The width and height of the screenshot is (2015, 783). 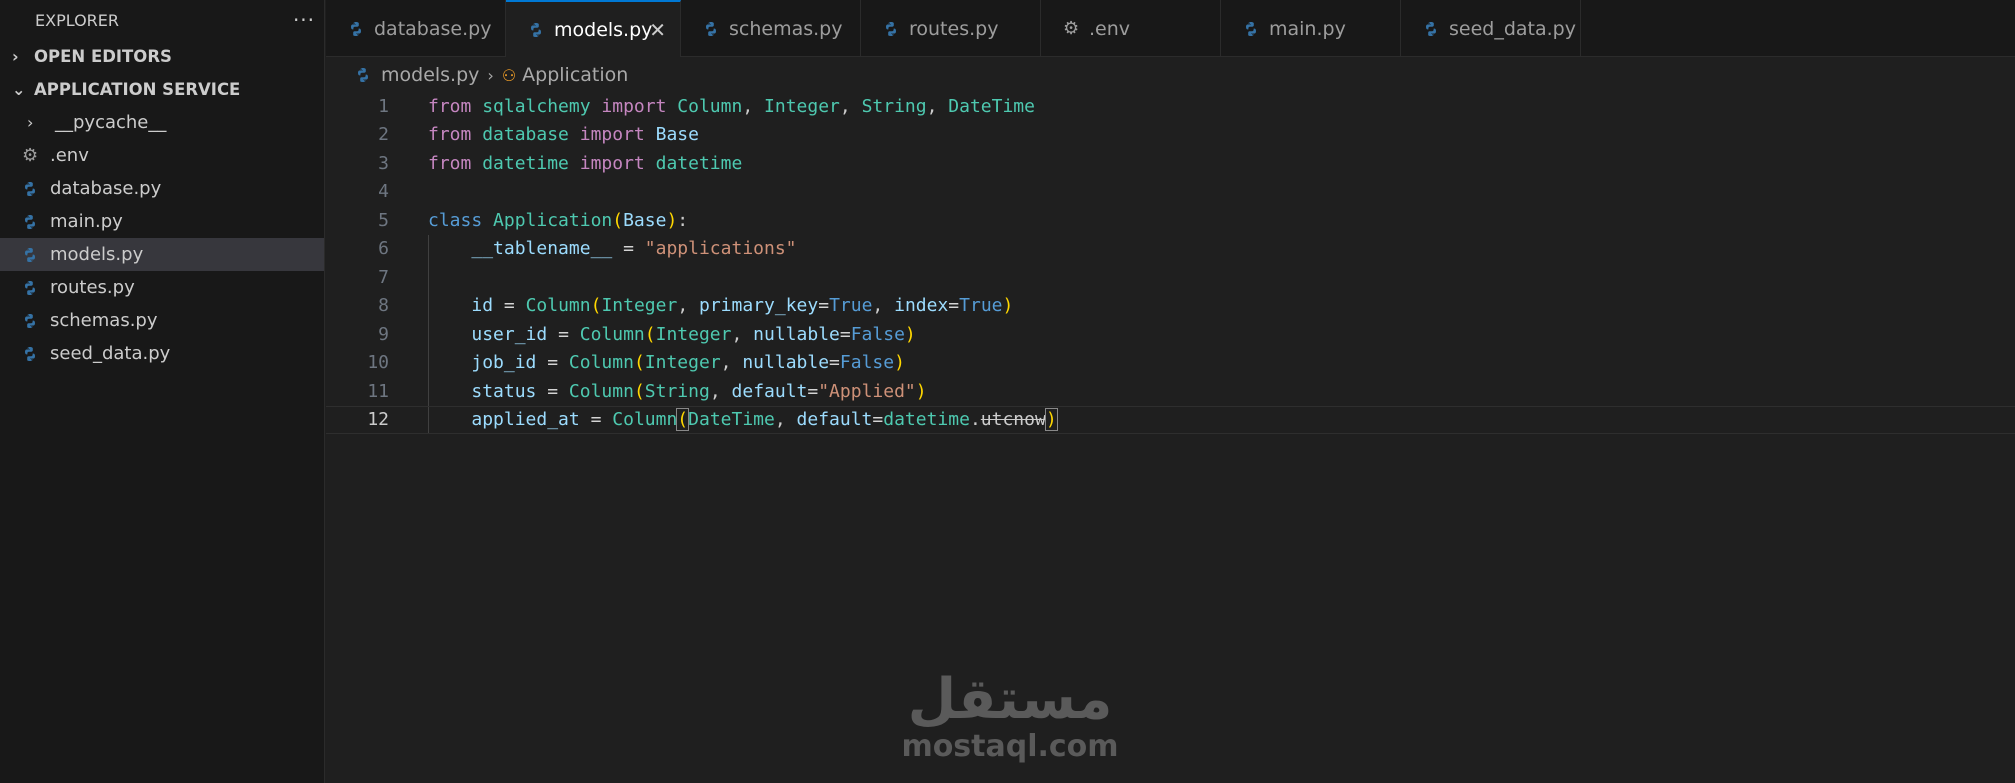 I want to click on tab-label: models.py, so click(x=603, y=29).